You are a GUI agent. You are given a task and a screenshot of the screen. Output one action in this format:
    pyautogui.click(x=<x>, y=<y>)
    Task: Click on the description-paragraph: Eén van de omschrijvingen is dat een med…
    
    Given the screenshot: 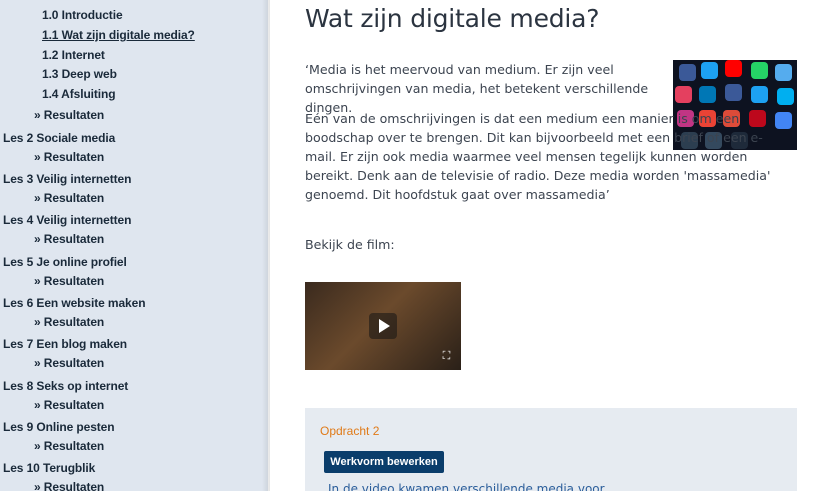 What is the action you would take?
    pyautogui.click(x=538, y=156)
    